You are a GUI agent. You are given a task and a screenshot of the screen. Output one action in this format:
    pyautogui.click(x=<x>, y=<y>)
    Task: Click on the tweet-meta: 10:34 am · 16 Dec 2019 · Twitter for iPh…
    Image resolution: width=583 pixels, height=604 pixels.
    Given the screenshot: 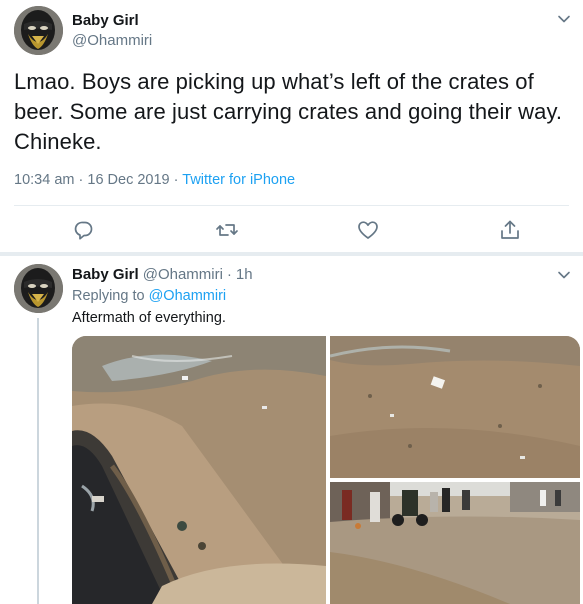 What is the action you would take?
    pyautogui.click(x=154, y=180)
    